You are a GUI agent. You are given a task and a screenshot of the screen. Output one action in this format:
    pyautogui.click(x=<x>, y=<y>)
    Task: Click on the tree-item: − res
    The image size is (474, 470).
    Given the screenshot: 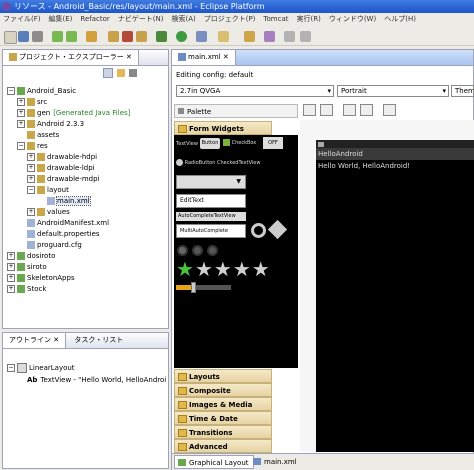 What is the action you would take?
    pyautogui.click(x=32, y=146)
    